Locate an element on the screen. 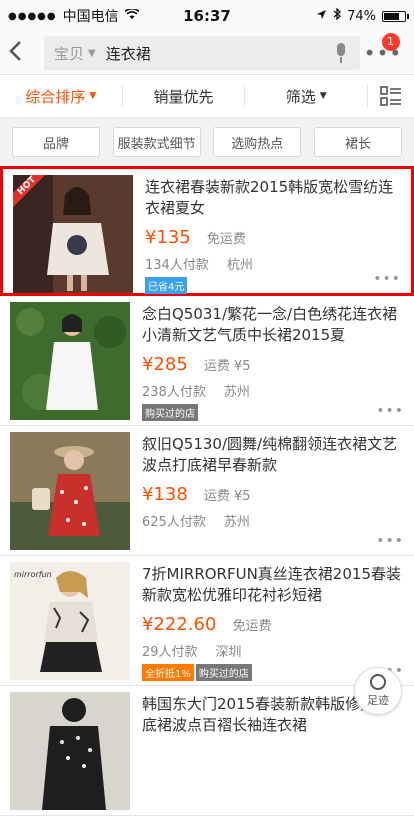 This screenshot has width=414, height=816. search-input: 宝贝 ▼ 连衣裙 is located at coordinates (202, 53).